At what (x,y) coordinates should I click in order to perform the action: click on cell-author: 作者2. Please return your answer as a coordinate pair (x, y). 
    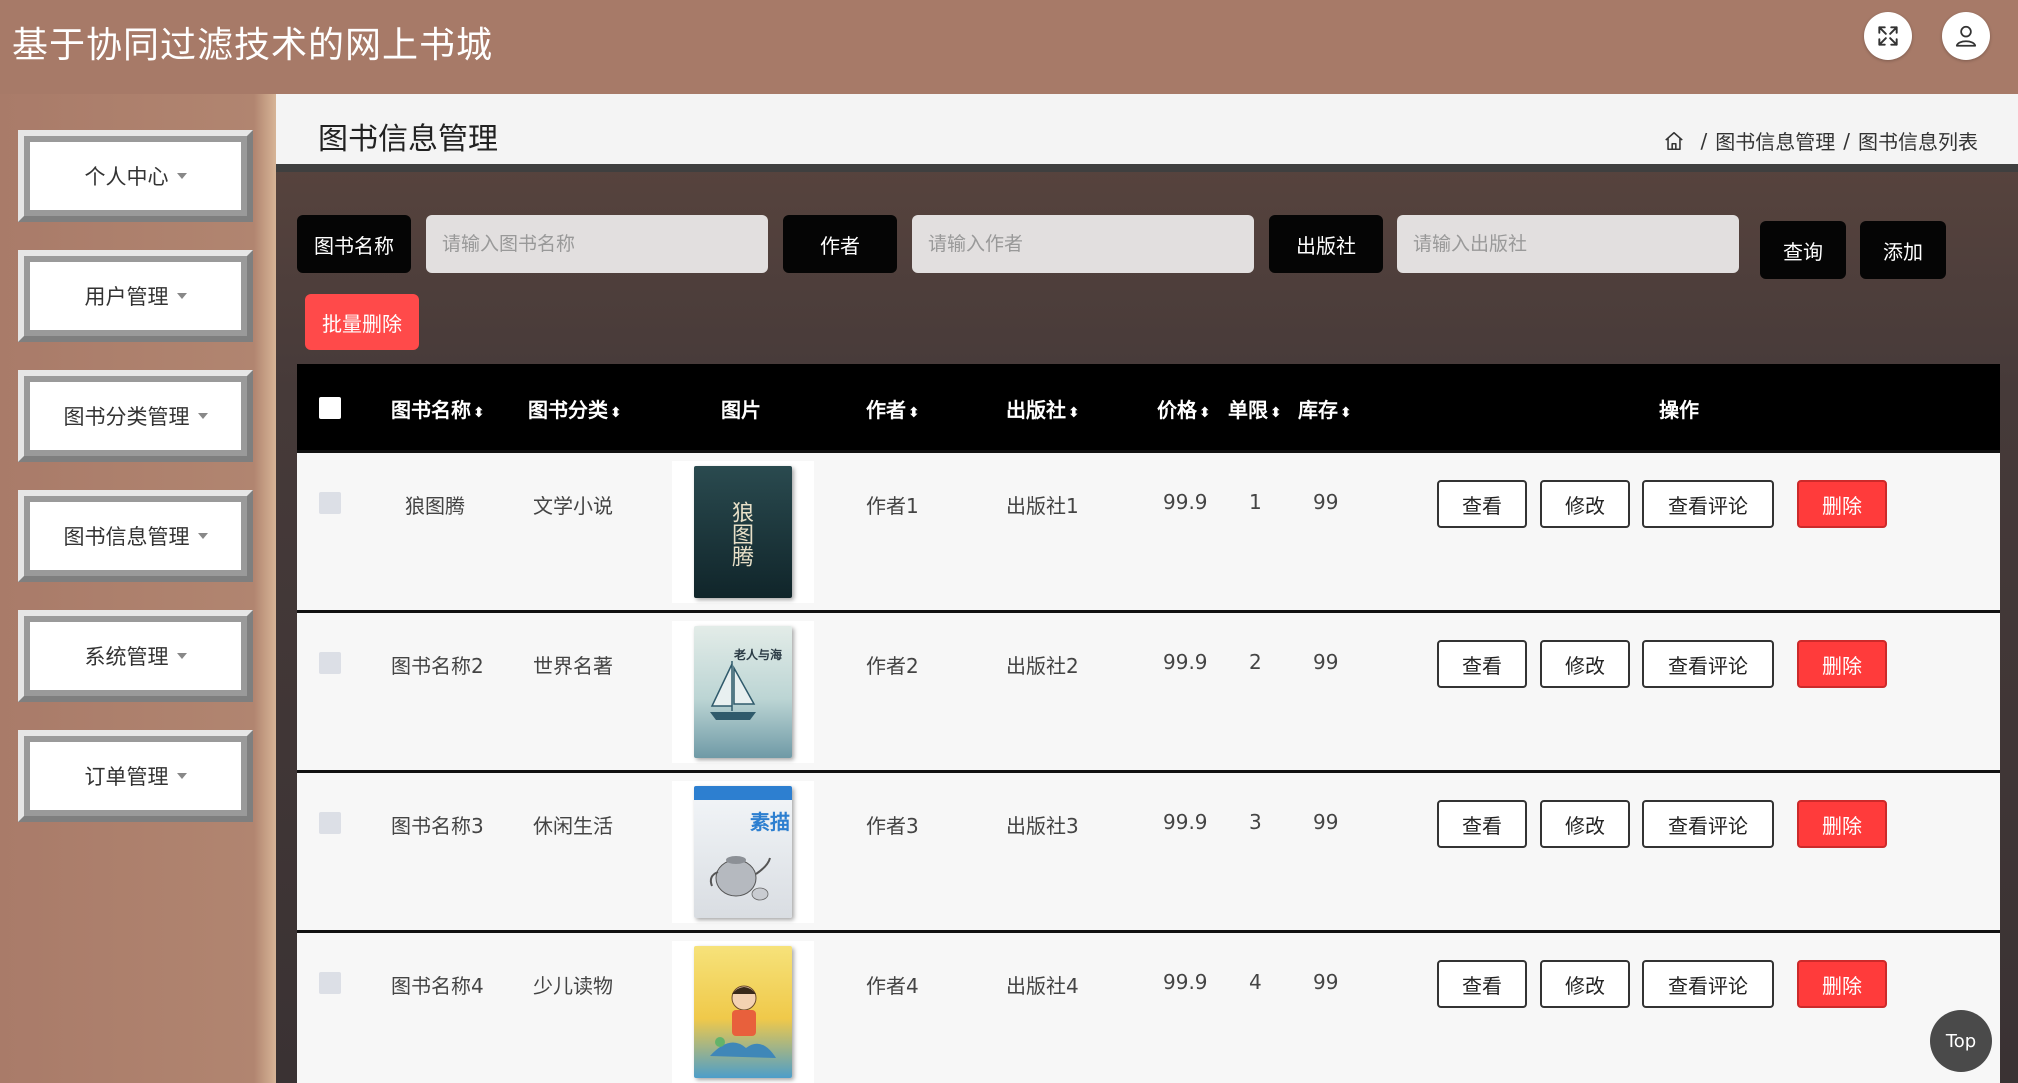
    Looking at the image, I should click on (892, 666).